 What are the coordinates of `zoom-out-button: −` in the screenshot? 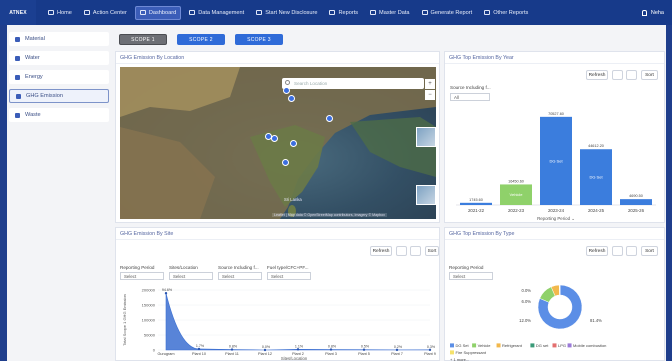 It's located at (430, 95).